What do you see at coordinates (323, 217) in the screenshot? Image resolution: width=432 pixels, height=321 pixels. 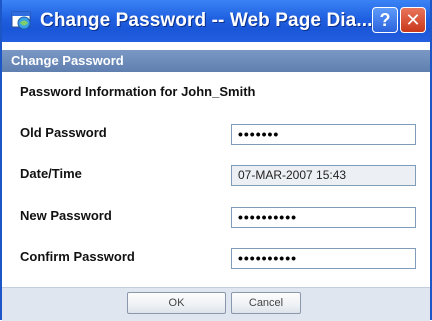 I see `new-password-input: ••••••••••` at bounding box center [323, 217].